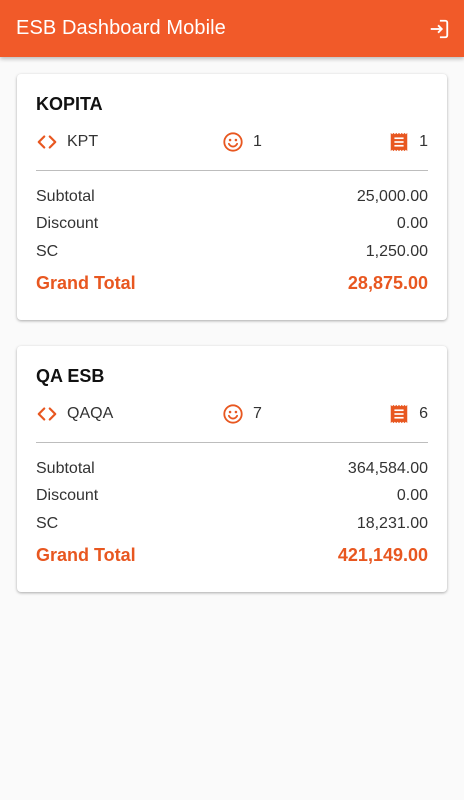 The height and width of the screenshot is (800, 464). What do you see at coordinates (83, 141) in the screenshot?
I see `branch-code-text: KPT` at bounding box center [83, 141].